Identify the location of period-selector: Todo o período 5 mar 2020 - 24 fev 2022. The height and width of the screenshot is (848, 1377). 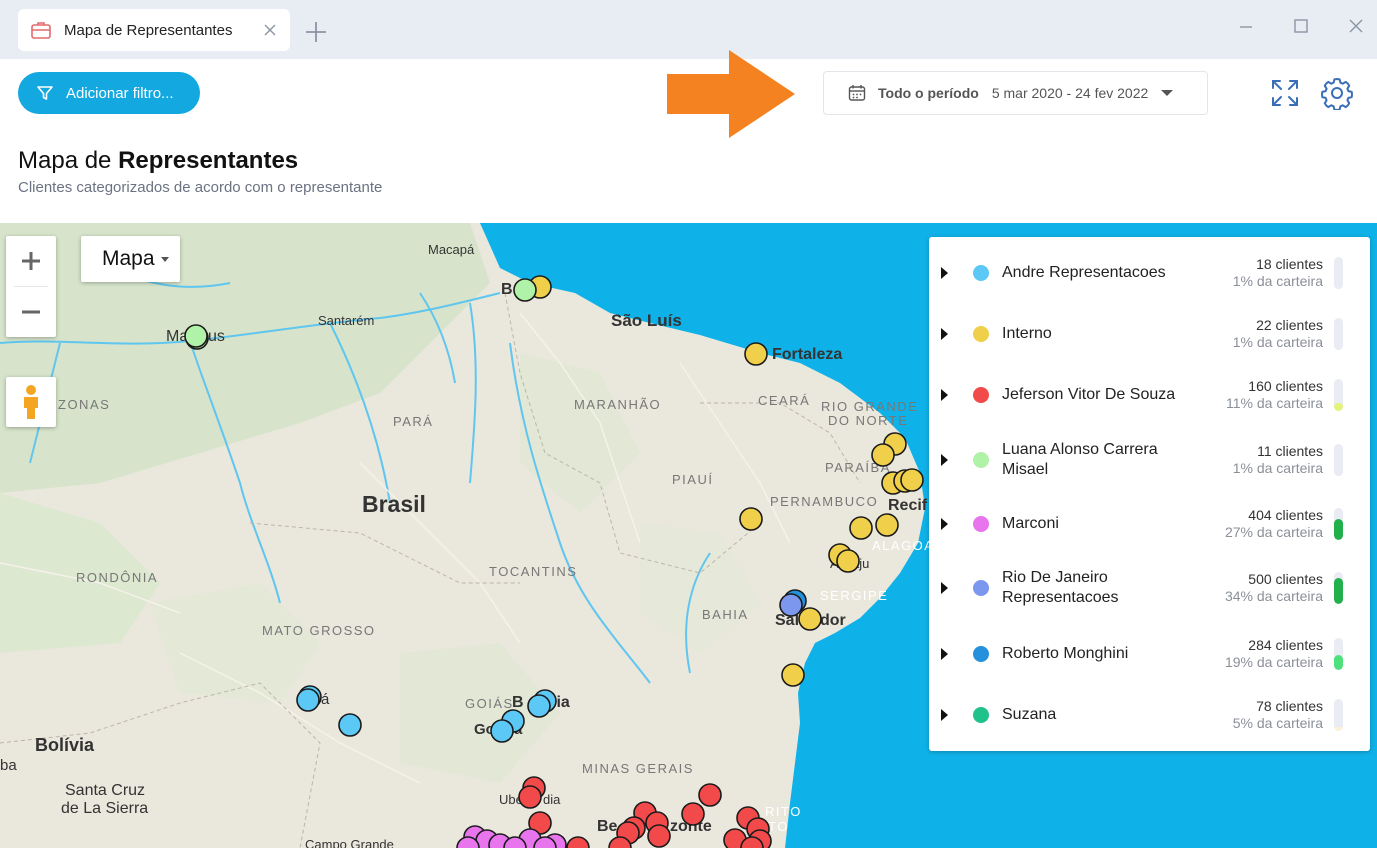
(1015, 93).